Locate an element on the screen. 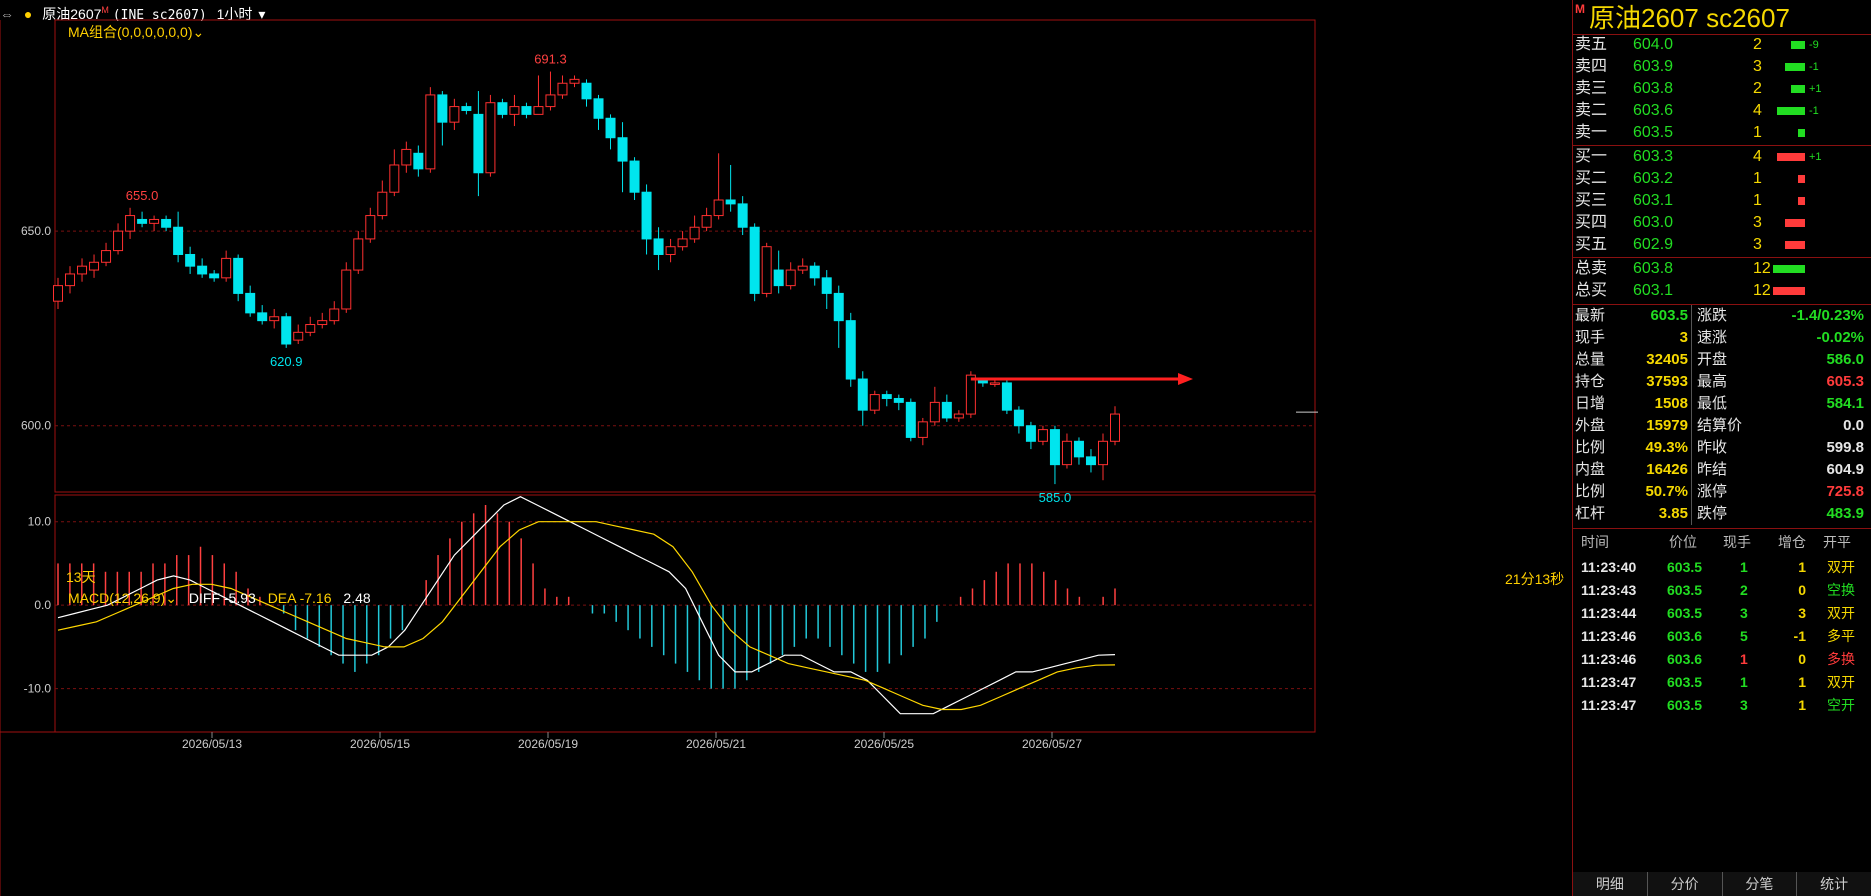  tick-row: 11:23:47 603.5 3 1 空开 is located at coordinates (1722, 705).